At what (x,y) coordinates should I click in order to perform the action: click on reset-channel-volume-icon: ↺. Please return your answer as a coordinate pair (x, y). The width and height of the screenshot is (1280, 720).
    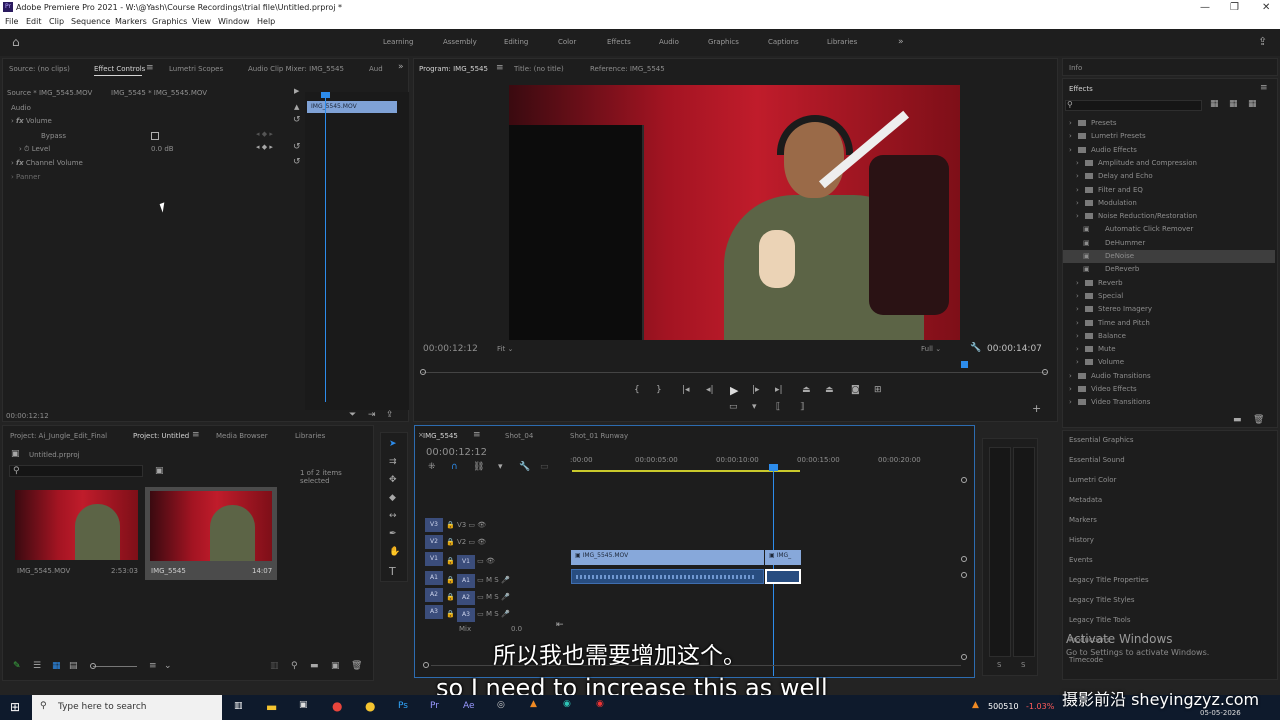
    Looking at the image, I should click on (297, 162).